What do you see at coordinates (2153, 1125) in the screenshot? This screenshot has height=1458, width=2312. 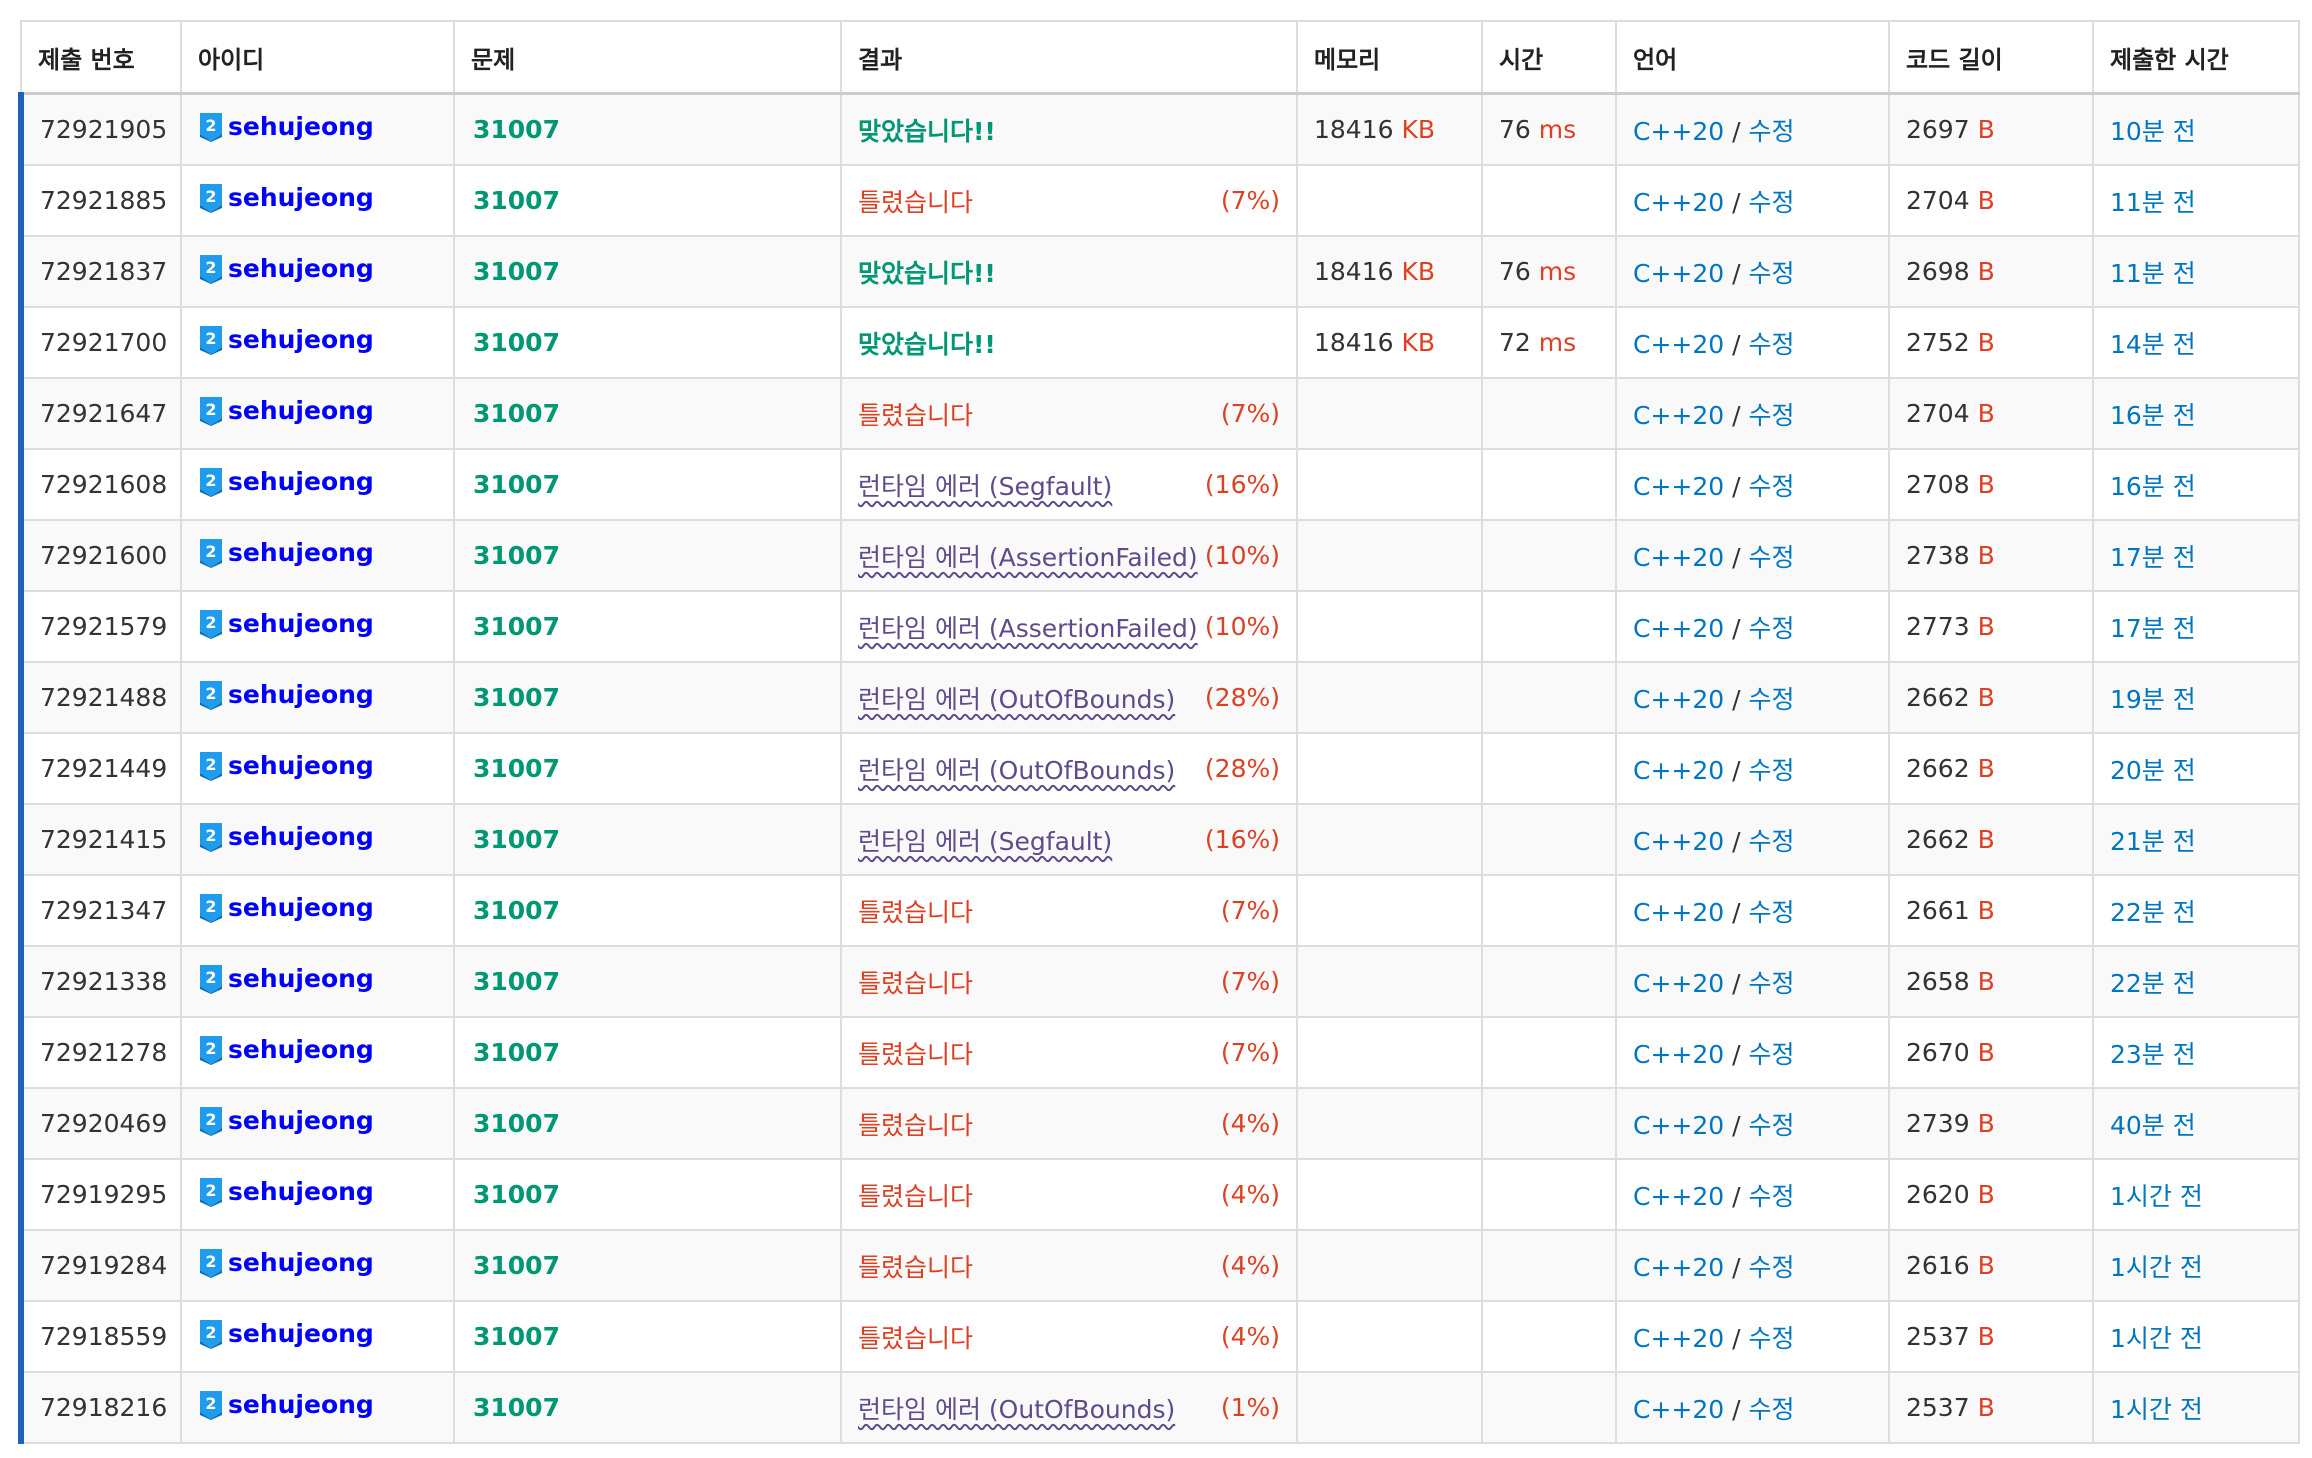 I see `submitted-time-link: 40분 전` at bounding box center [2153, 1125].